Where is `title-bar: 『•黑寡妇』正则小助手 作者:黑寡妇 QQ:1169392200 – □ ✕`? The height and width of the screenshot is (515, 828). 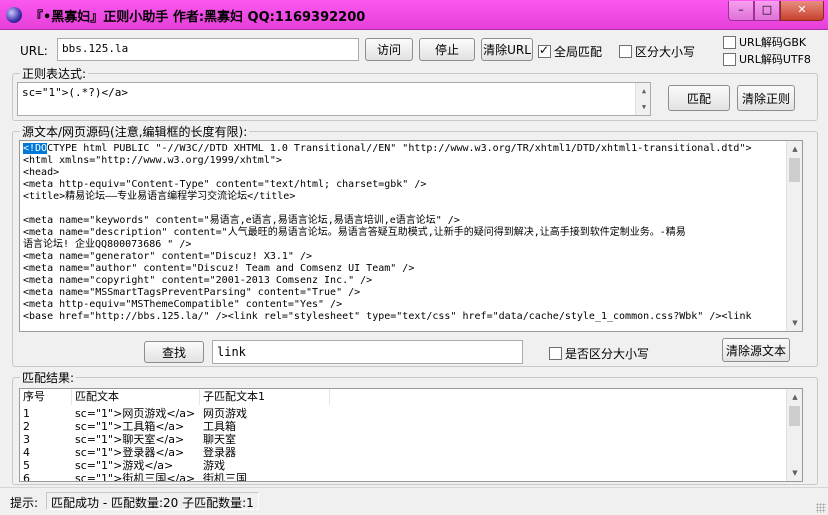
title-bar: 『•黑寡妇』正则小助手 作者:黑寡妇 QQ:1169392200 – □ ✕ is located at coordinates (414, 15).